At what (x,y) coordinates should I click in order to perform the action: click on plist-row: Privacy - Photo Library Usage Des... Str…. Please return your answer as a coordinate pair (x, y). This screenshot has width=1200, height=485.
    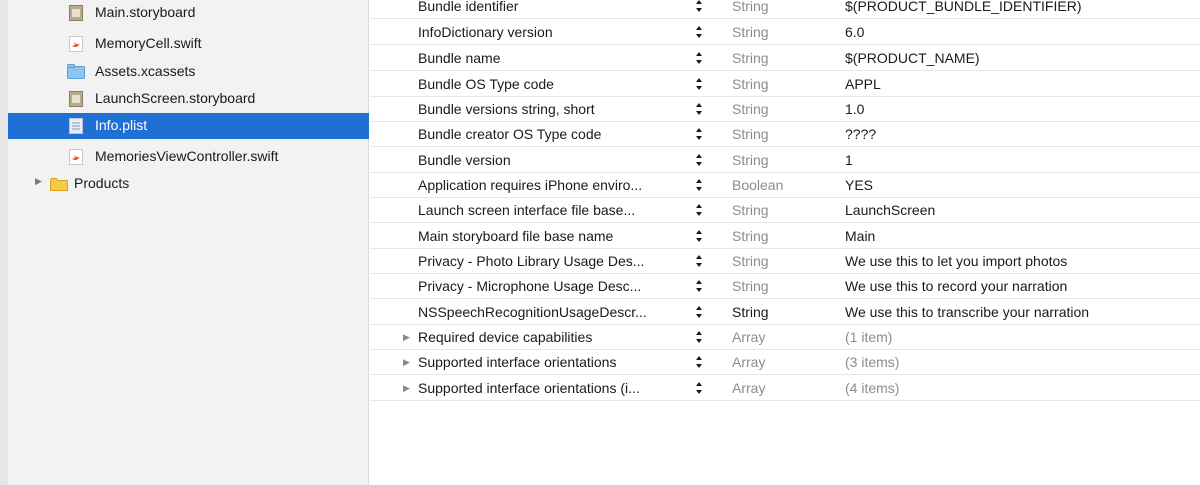
    Looking at the image, I should click on (785, 261).